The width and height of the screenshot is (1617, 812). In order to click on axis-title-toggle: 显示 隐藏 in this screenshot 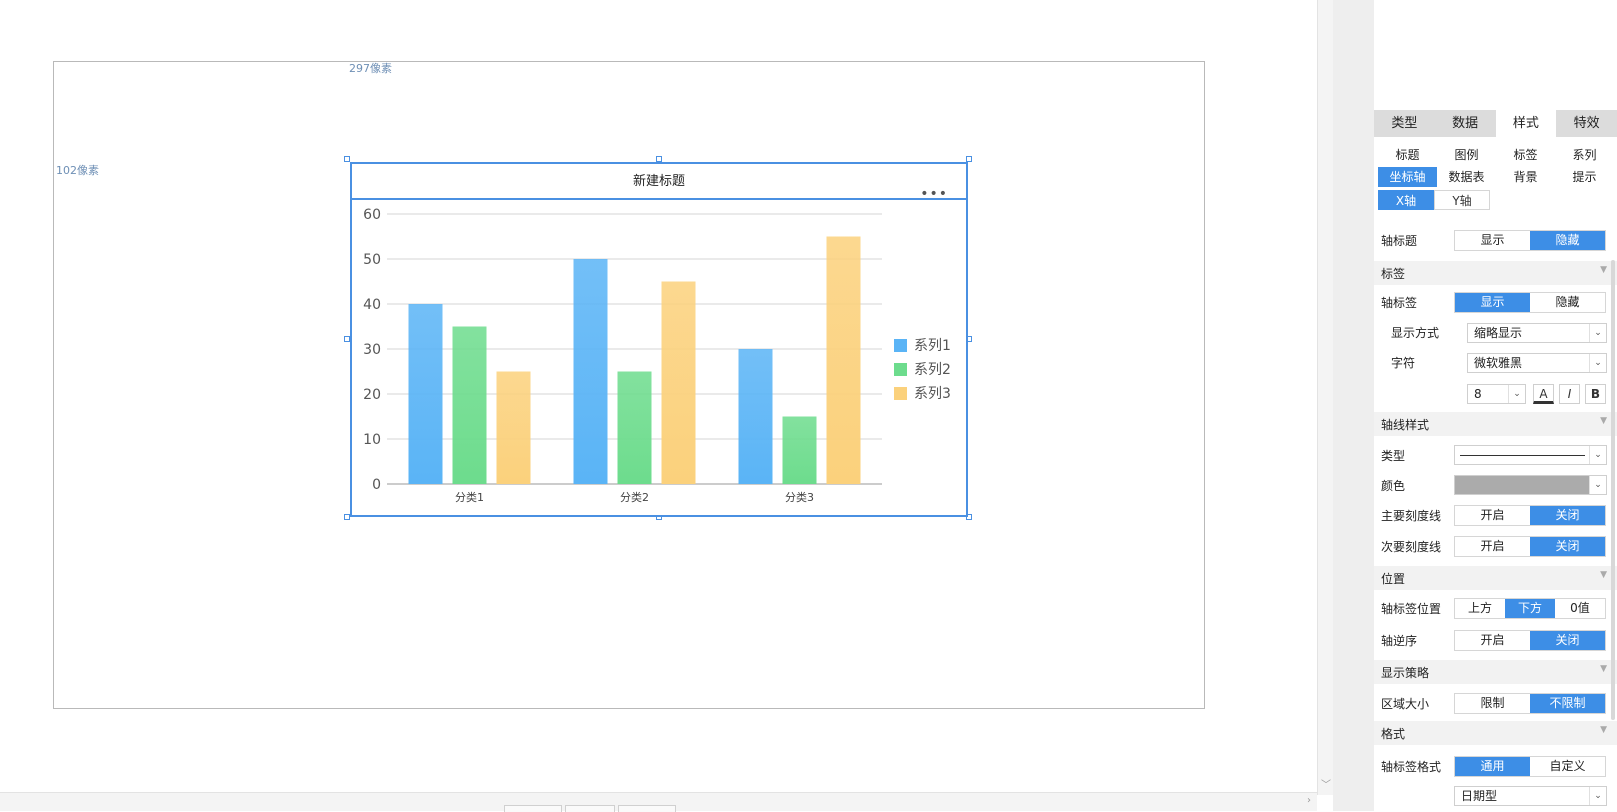, I will do `click(1530, 240)`.